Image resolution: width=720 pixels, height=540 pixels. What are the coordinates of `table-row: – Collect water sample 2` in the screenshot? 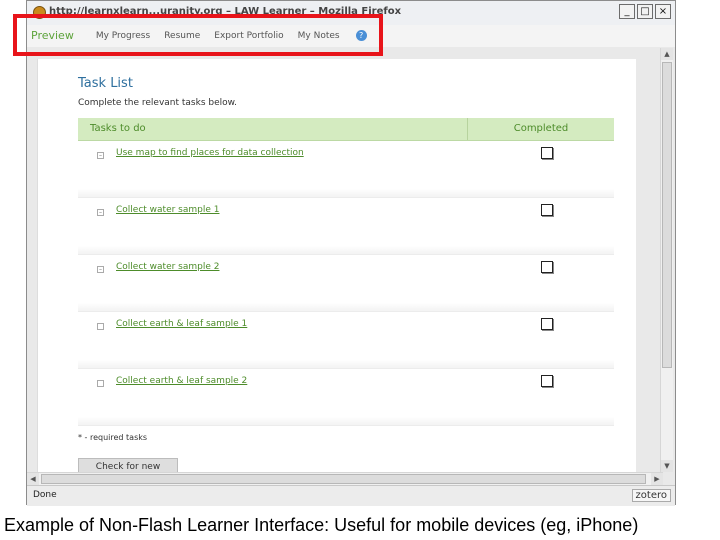 It's located at (346, 283).